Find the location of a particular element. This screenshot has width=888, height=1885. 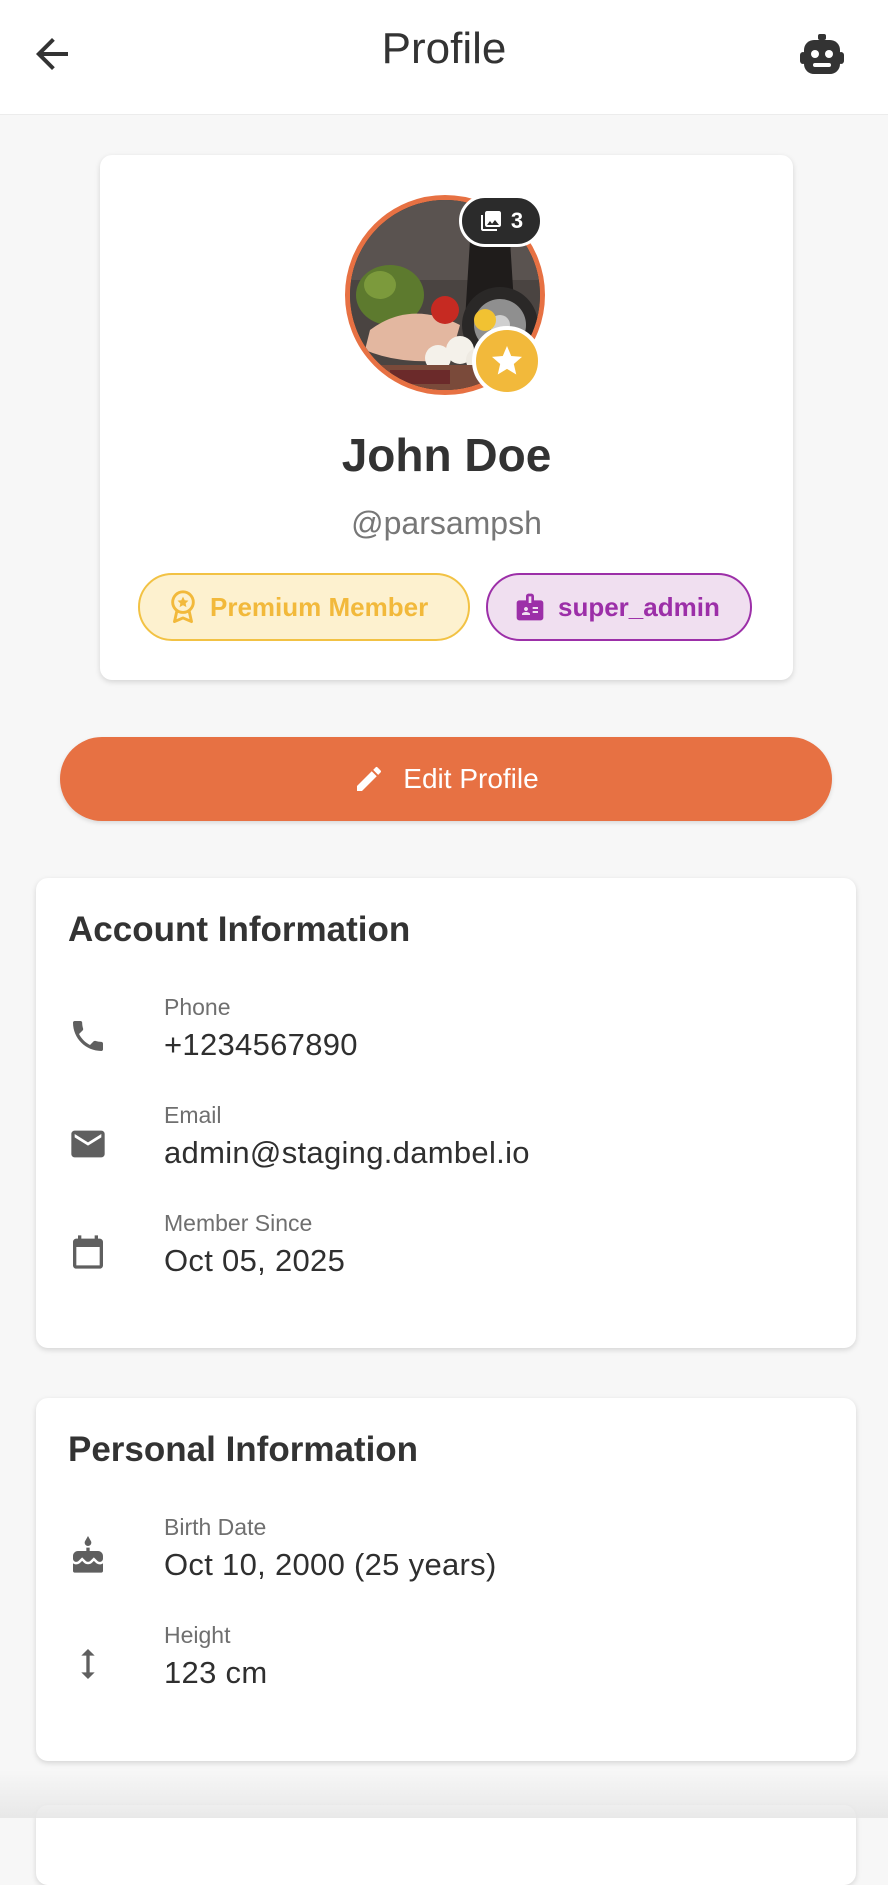

edit-profile-button: Edit Profile is located at coordinates (446, 779).